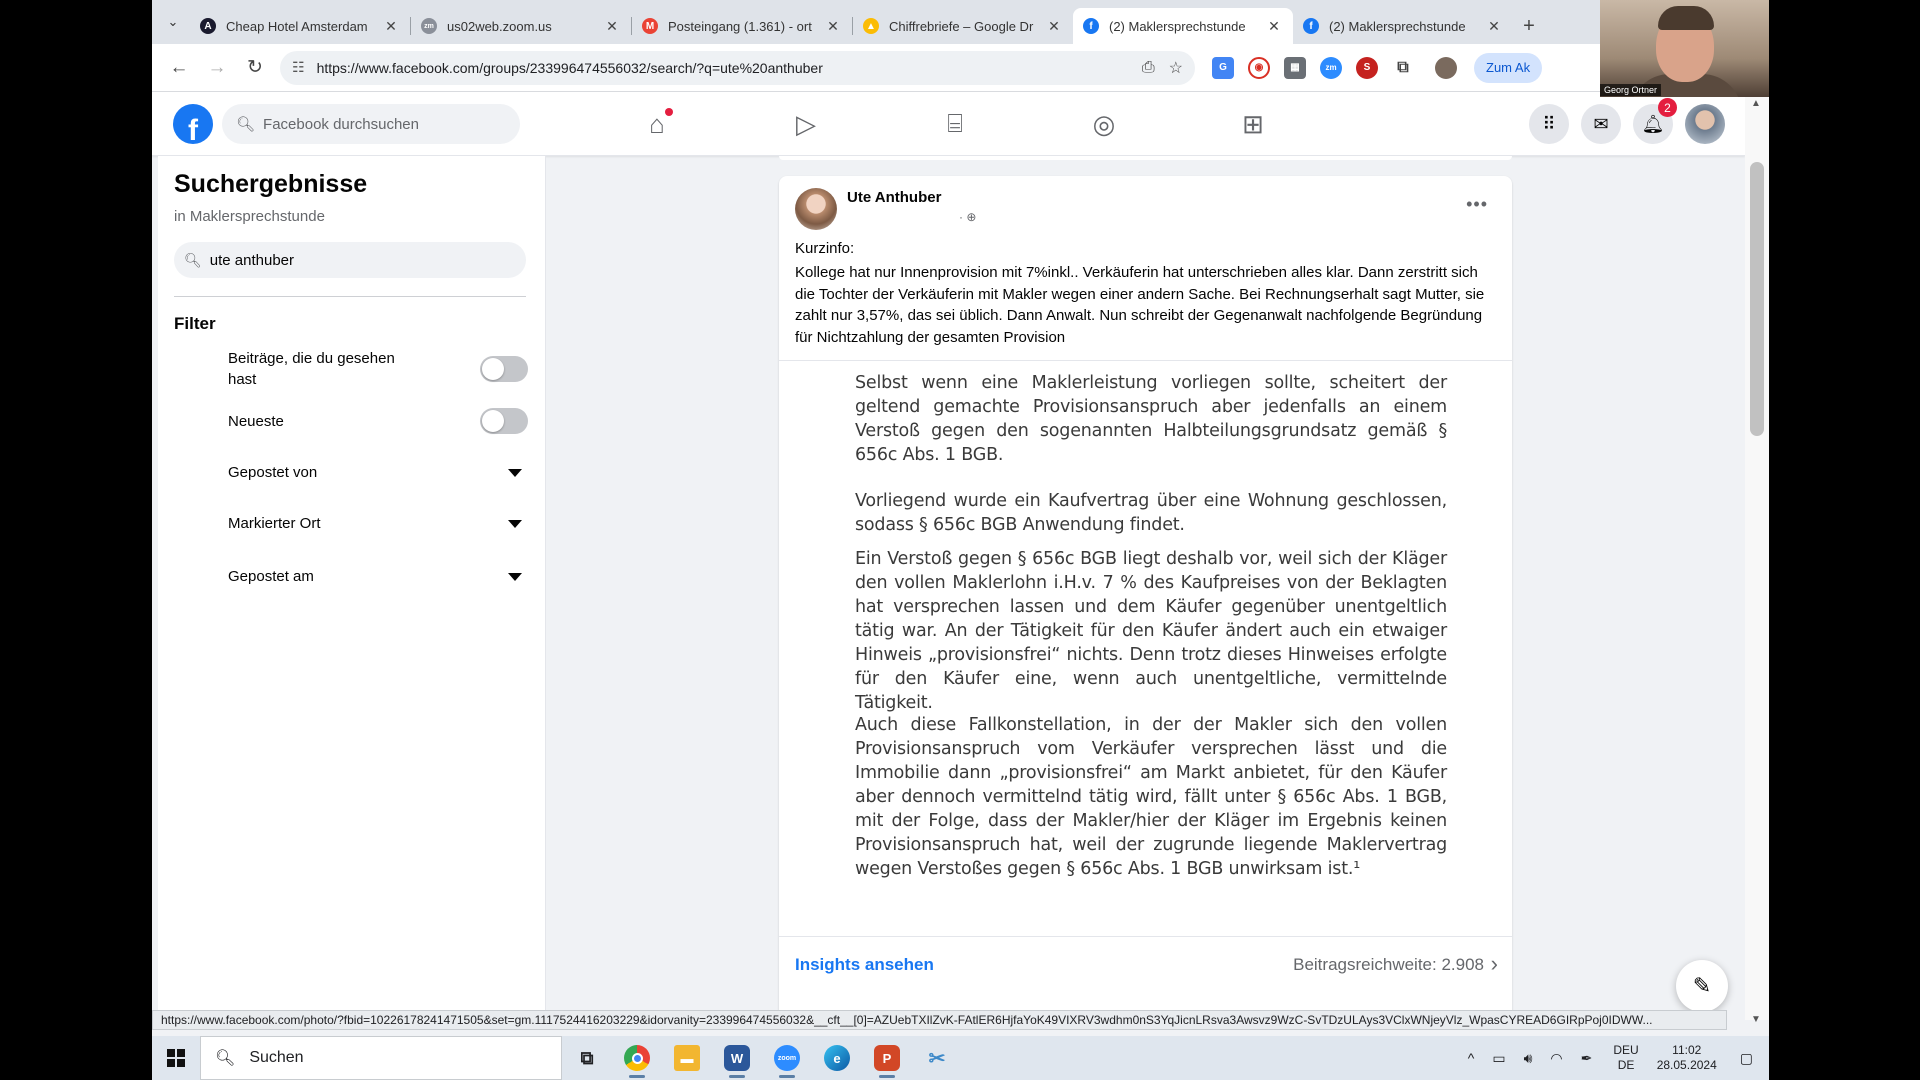 The image size is (1920, 1080). Describe the element at coordinates (1667, 107) in the screenshot. I see `notifications-badge: 2` at that location.